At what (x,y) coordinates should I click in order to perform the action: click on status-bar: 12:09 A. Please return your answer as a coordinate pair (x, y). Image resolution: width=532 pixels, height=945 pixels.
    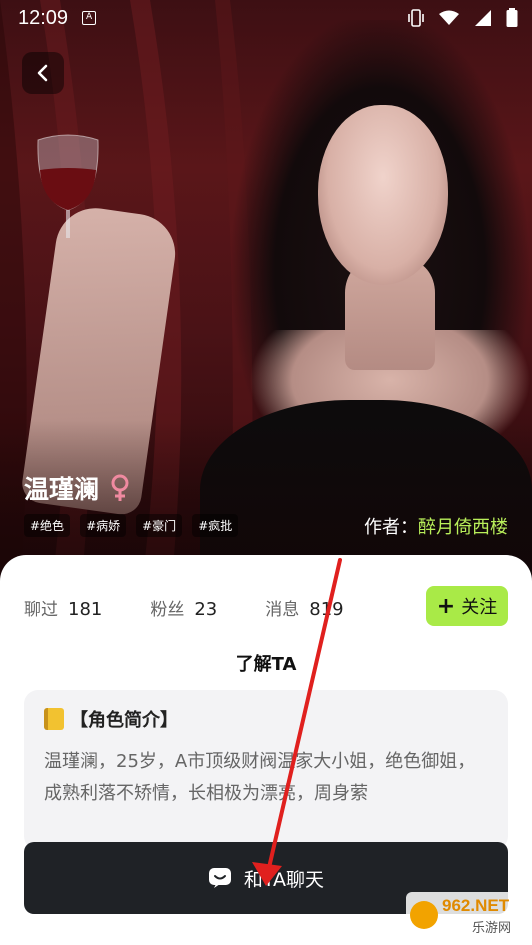
    Looking at the image, I should click on (266, 18).